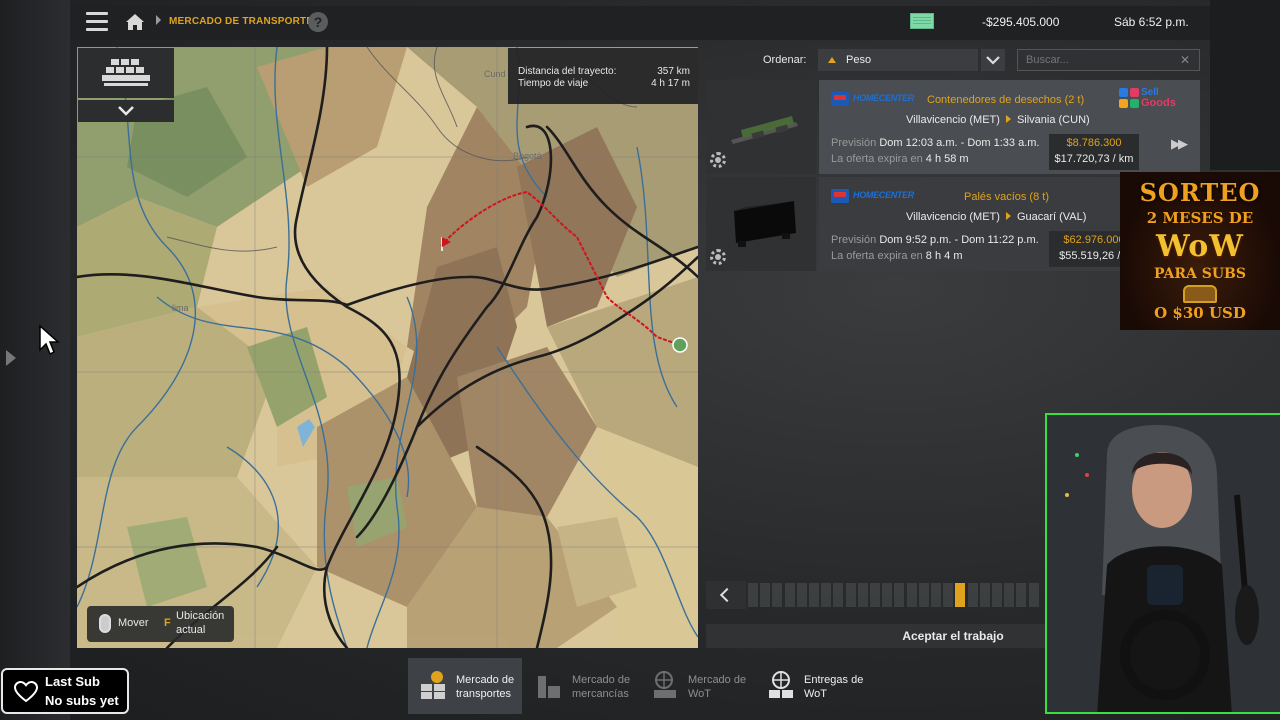 This screenshot has height=720, width=1280. What do you see at coordinates (26, 692) in the screenshot?
I see `heart-icon` at bounding box center [26, 692].